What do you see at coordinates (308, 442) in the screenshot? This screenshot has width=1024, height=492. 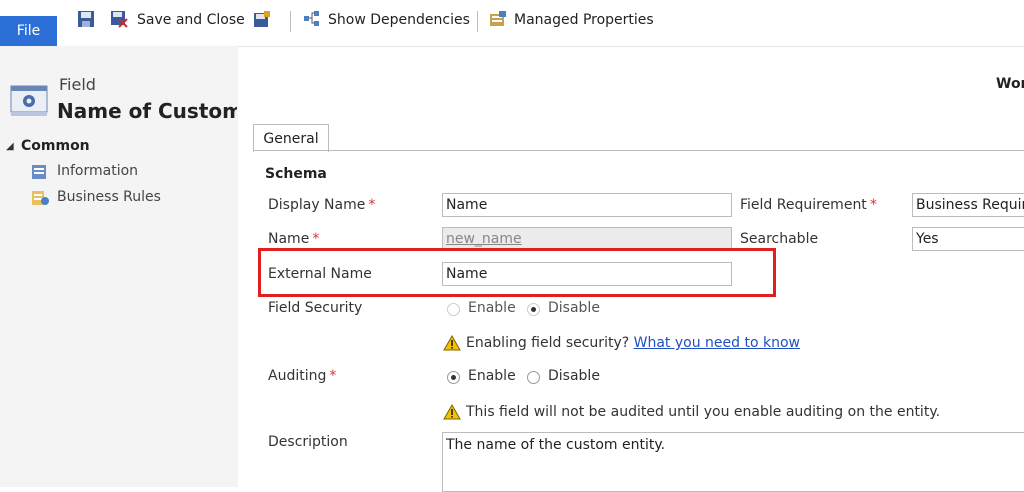 I see `description-label: Description` at bounding box center [308, 442].